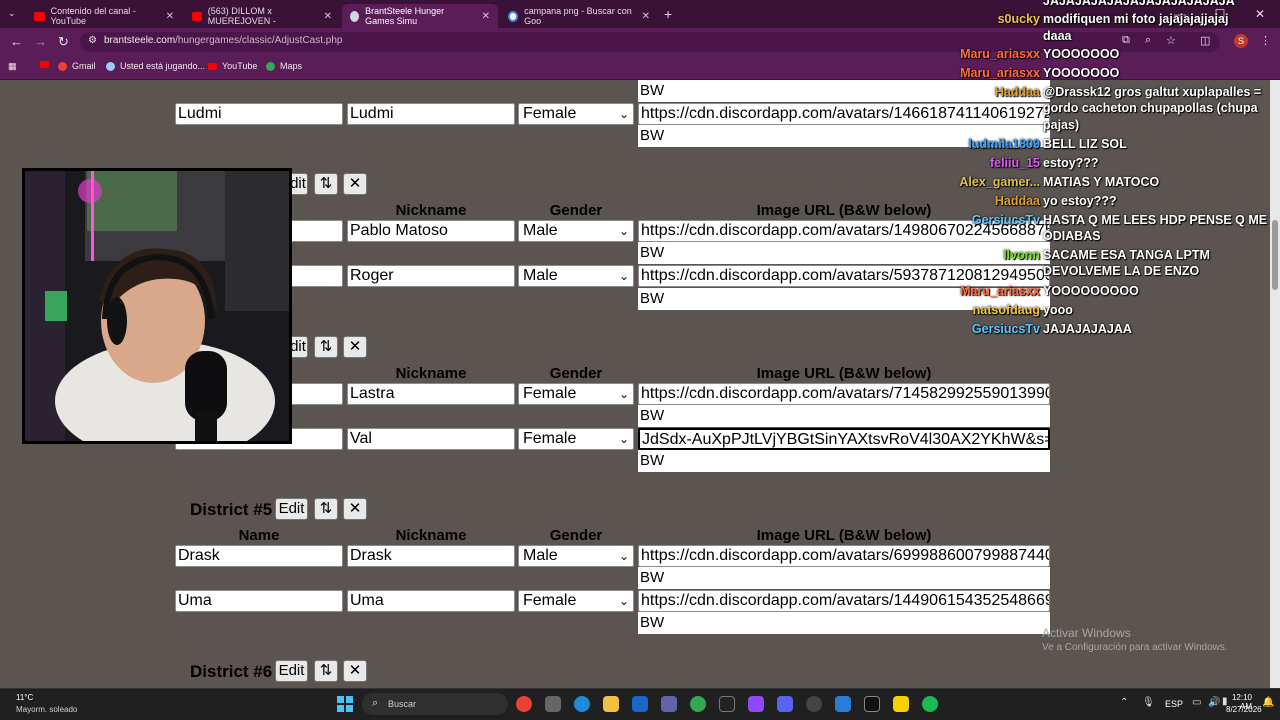 Image resolution: width=1280 pixels, height=720 pixels. What do you see at coordinates (1265, 40) in the screenshot?
I see `menu-kebab-icon: ⋮` at bounding box center [1265, 40].